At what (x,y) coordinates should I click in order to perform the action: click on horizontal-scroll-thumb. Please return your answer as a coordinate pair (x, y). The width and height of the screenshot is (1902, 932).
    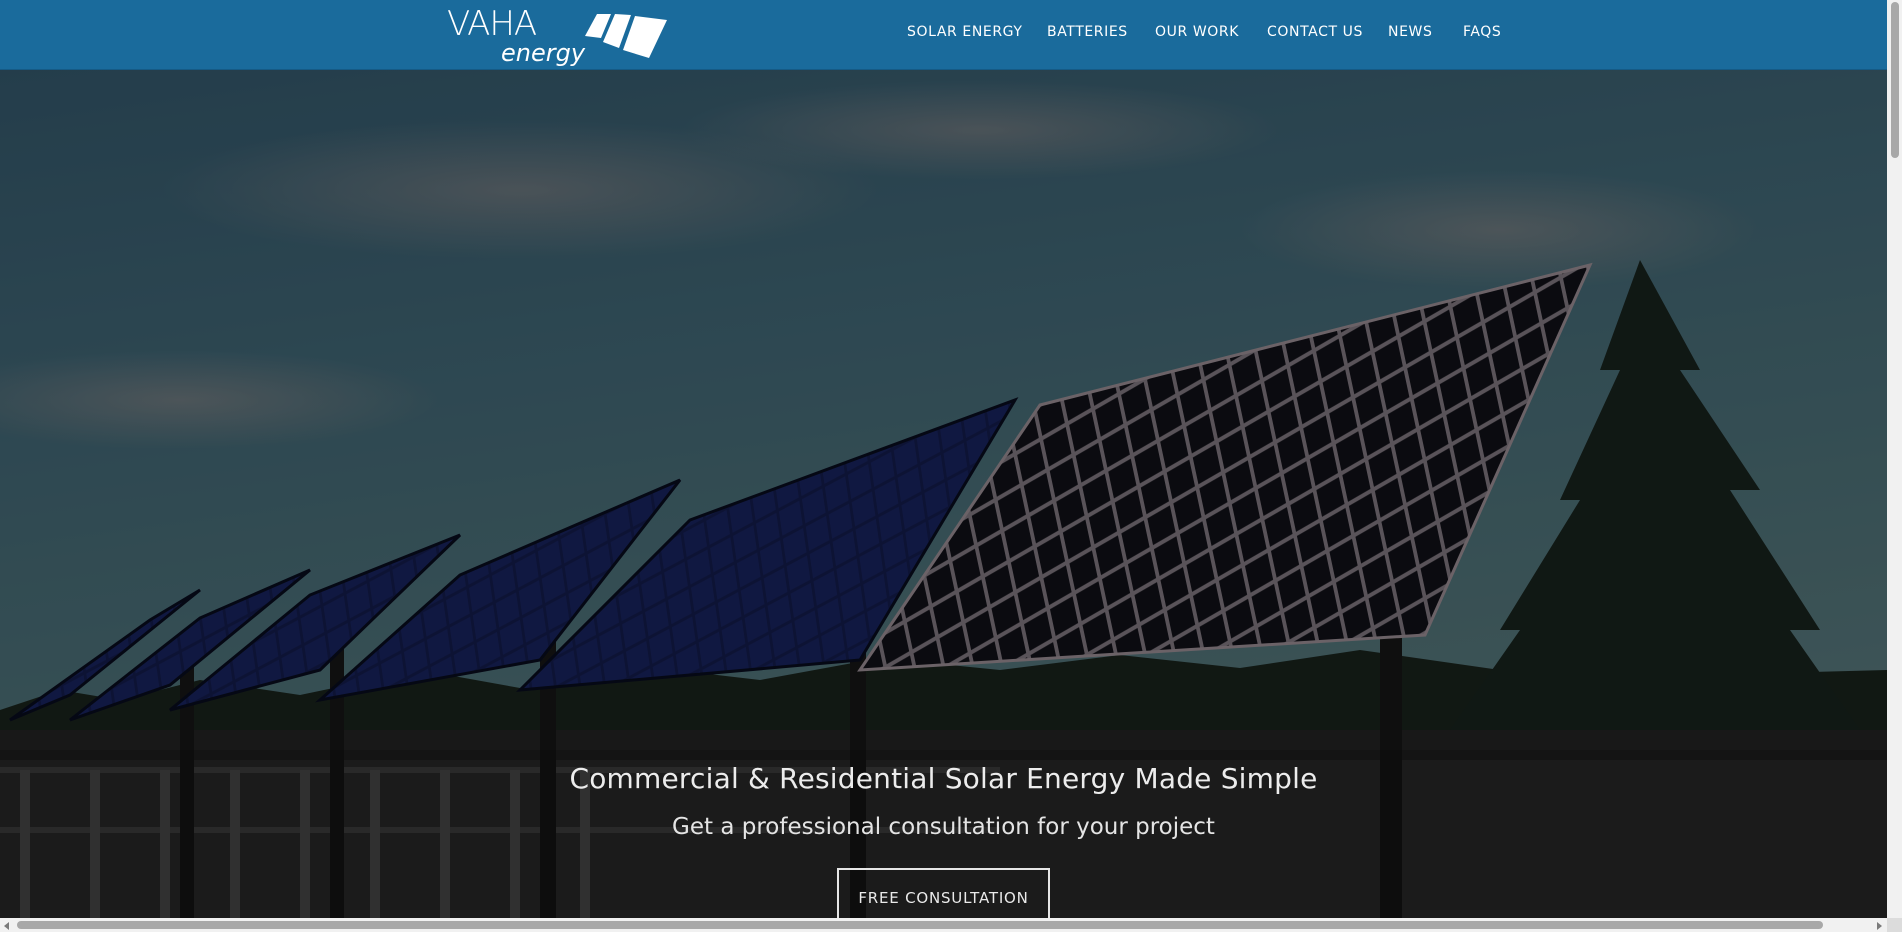
    Looking at the image, I should click on (920, 925).